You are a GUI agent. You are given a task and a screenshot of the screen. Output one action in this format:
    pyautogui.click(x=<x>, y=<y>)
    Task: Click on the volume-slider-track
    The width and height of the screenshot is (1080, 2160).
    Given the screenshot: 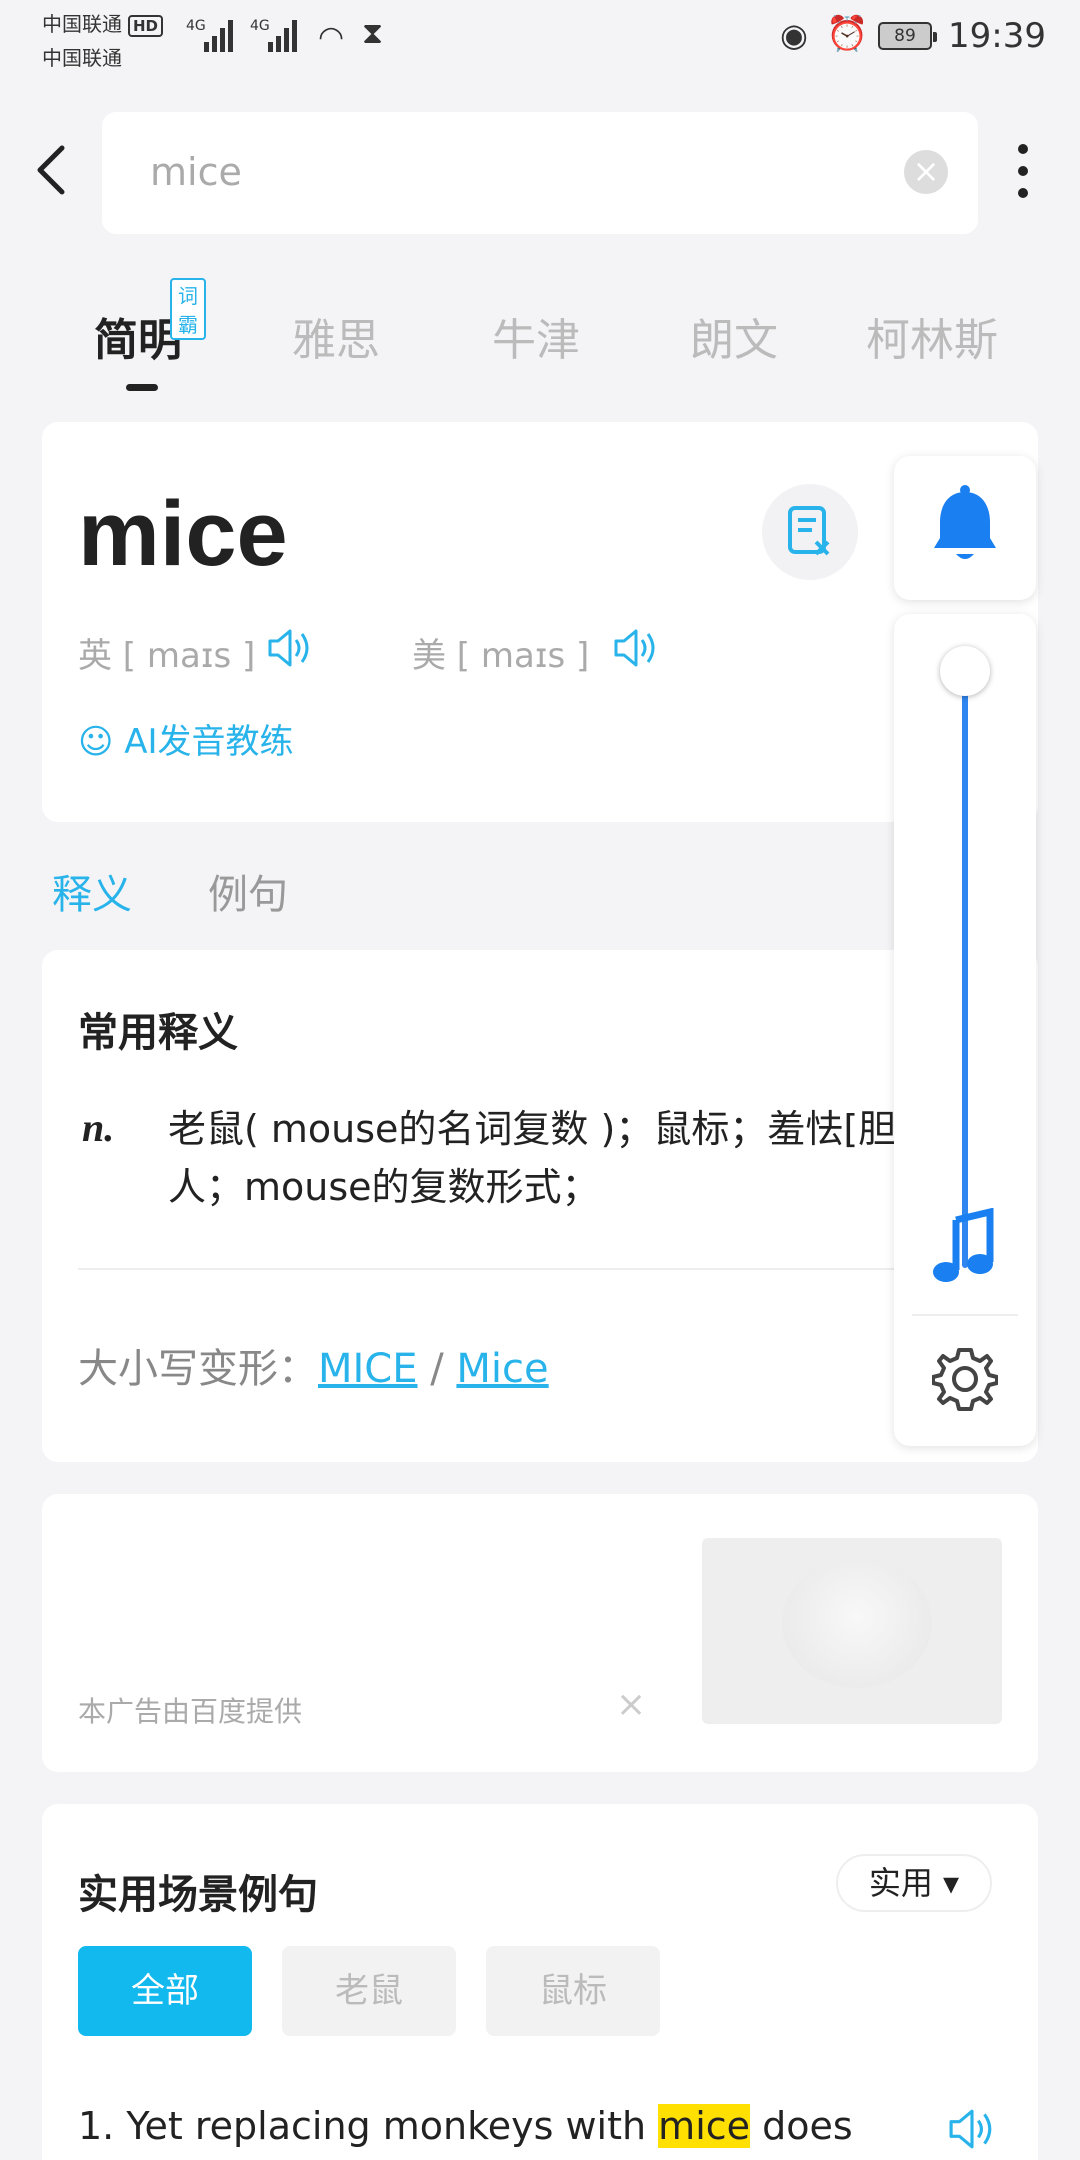 What is the action you would take?
    pyautogui.click(x=965, y=971)
    